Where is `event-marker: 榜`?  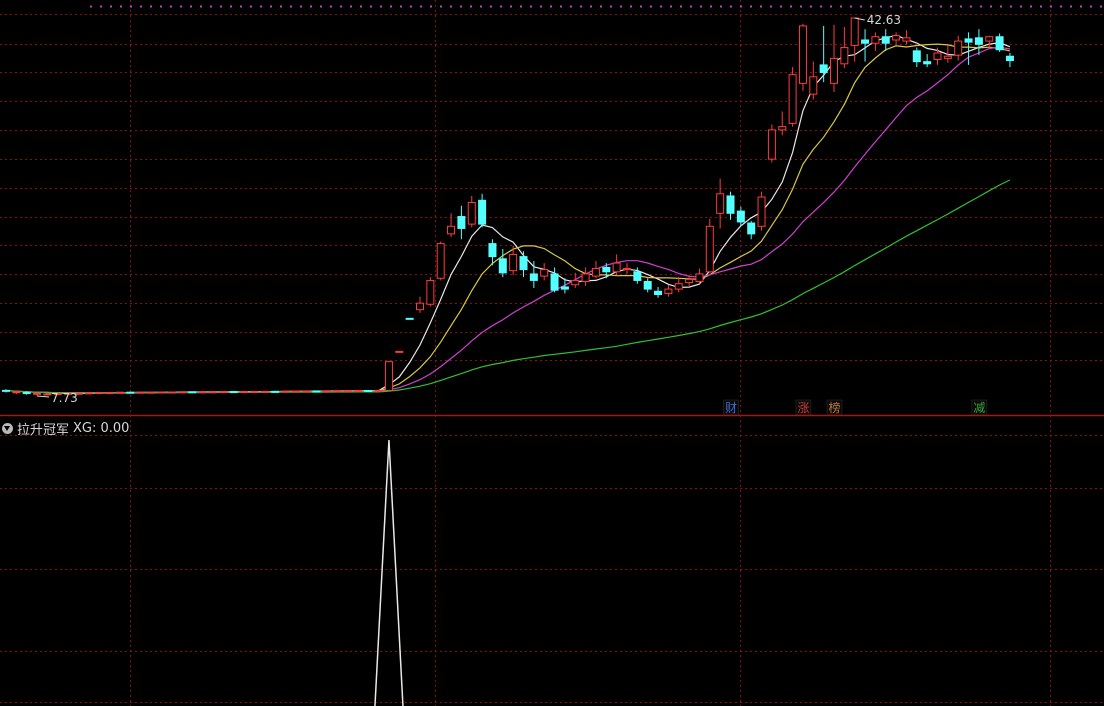
event-marker: 榜 is located at coordinates (834, 407).